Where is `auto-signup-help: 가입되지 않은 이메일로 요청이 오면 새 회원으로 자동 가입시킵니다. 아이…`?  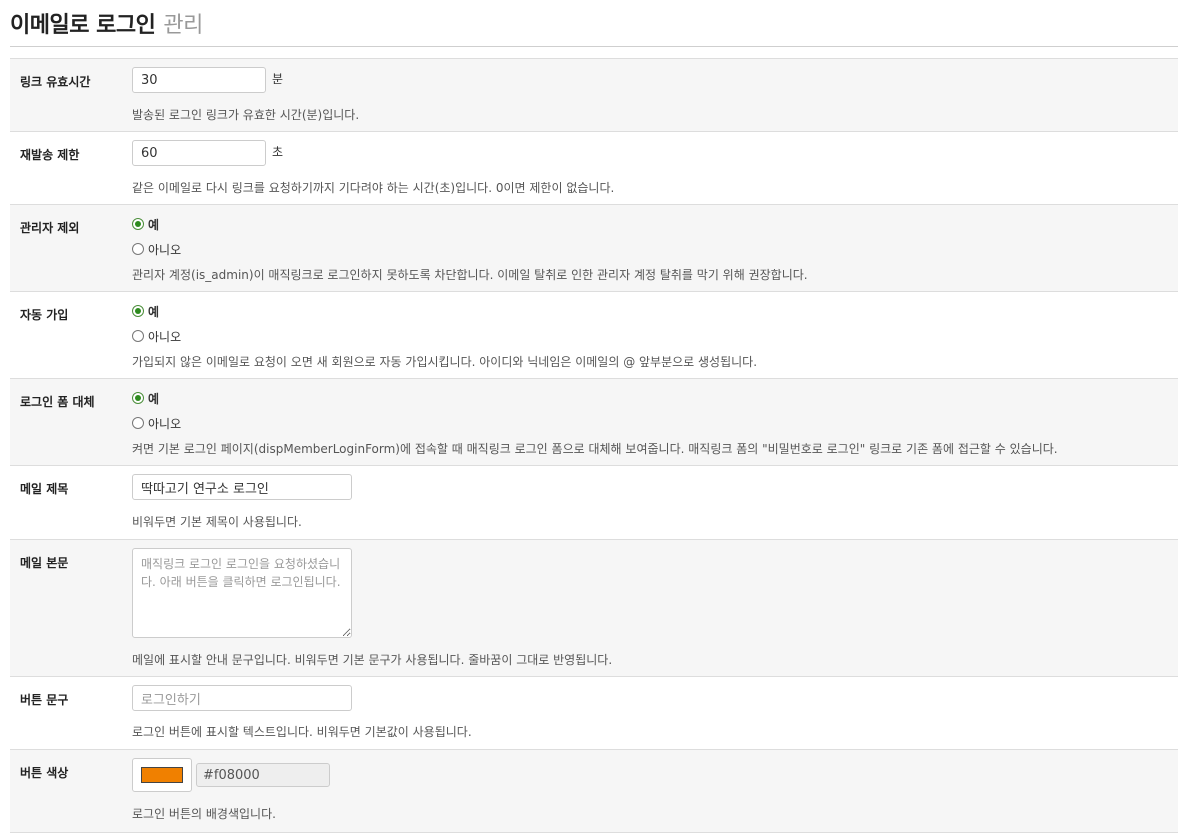
auto-signup-help: 가입되지 않은 이메일로 요청이 오면 새 회원으로 자동 가입시킵니다. 아이… is located at coordinates (445, 362).